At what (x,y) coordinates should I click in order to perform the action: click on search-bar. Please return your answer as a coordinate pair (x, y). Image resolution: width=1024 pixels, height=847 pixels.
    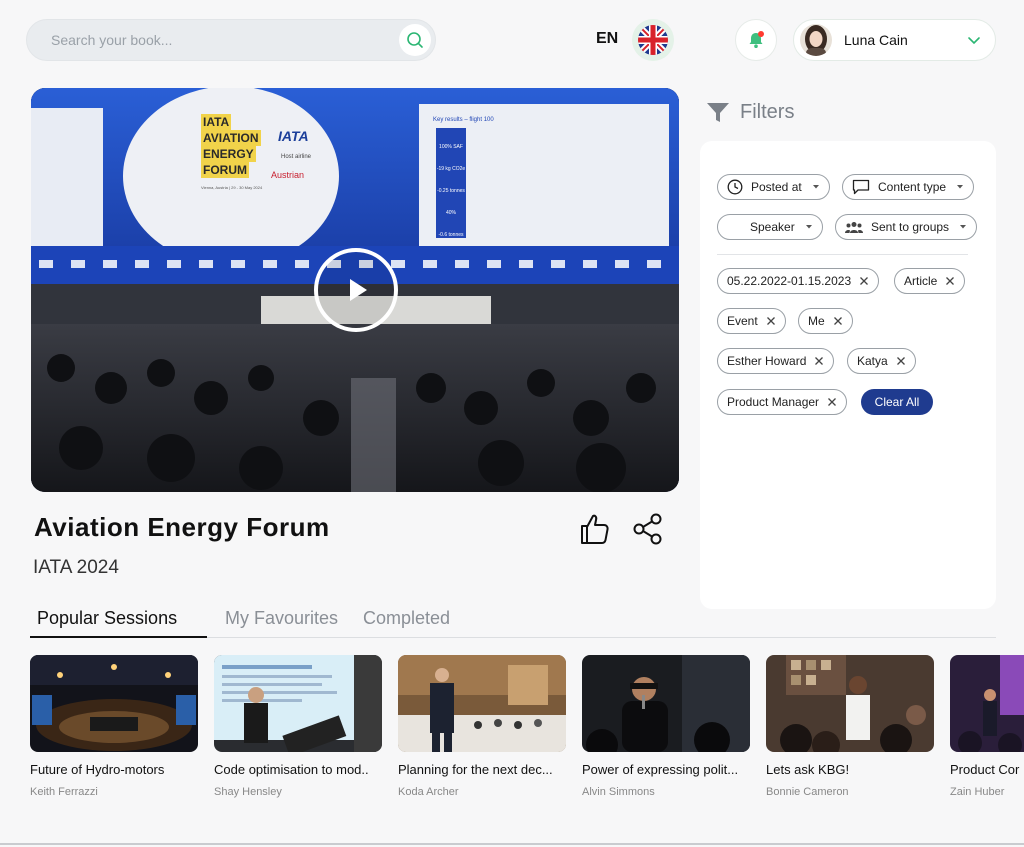
    Looking at the image, I should click on (231, 40).